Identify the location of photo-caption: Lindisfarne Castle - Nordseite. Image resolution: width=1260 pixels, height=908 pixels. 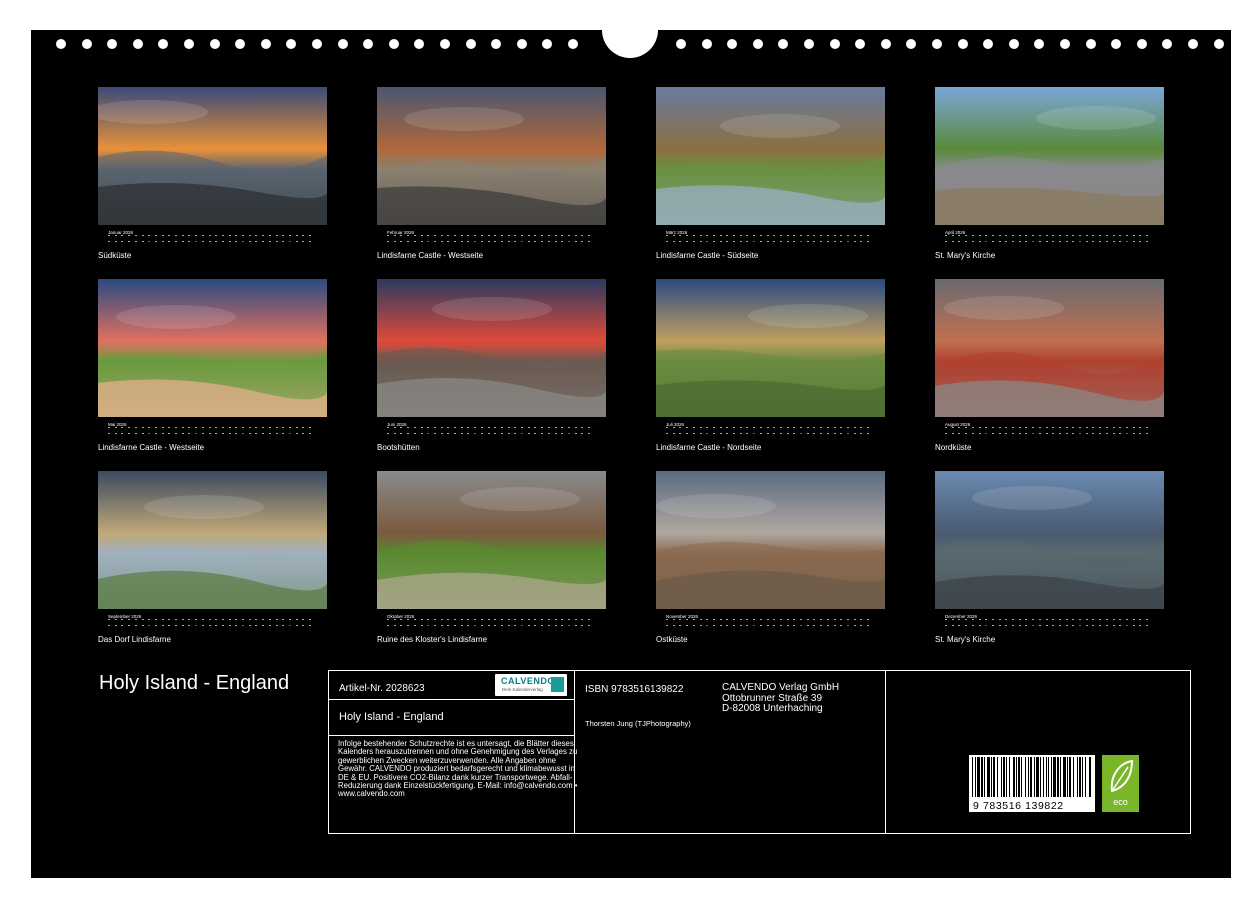
(709, 447).